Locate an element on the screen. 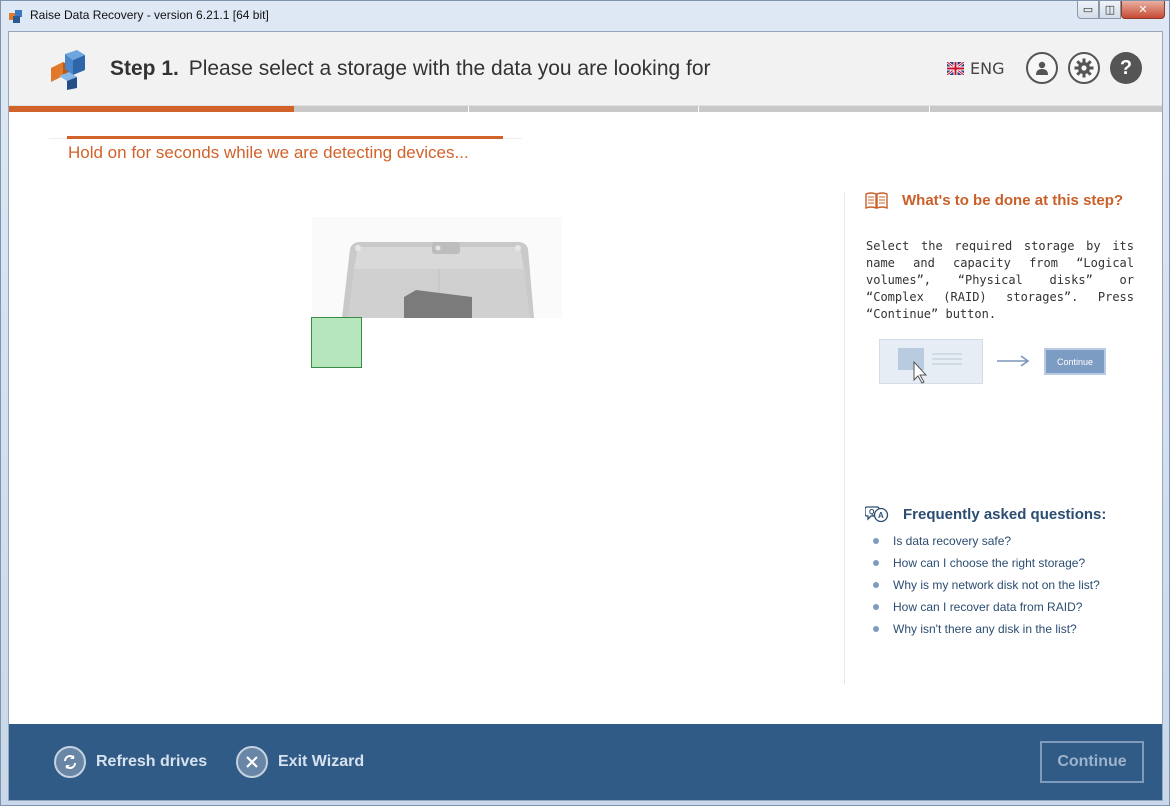 The image size is (1170, 806). language-selector: ENG is located at coordinates (975, 68).